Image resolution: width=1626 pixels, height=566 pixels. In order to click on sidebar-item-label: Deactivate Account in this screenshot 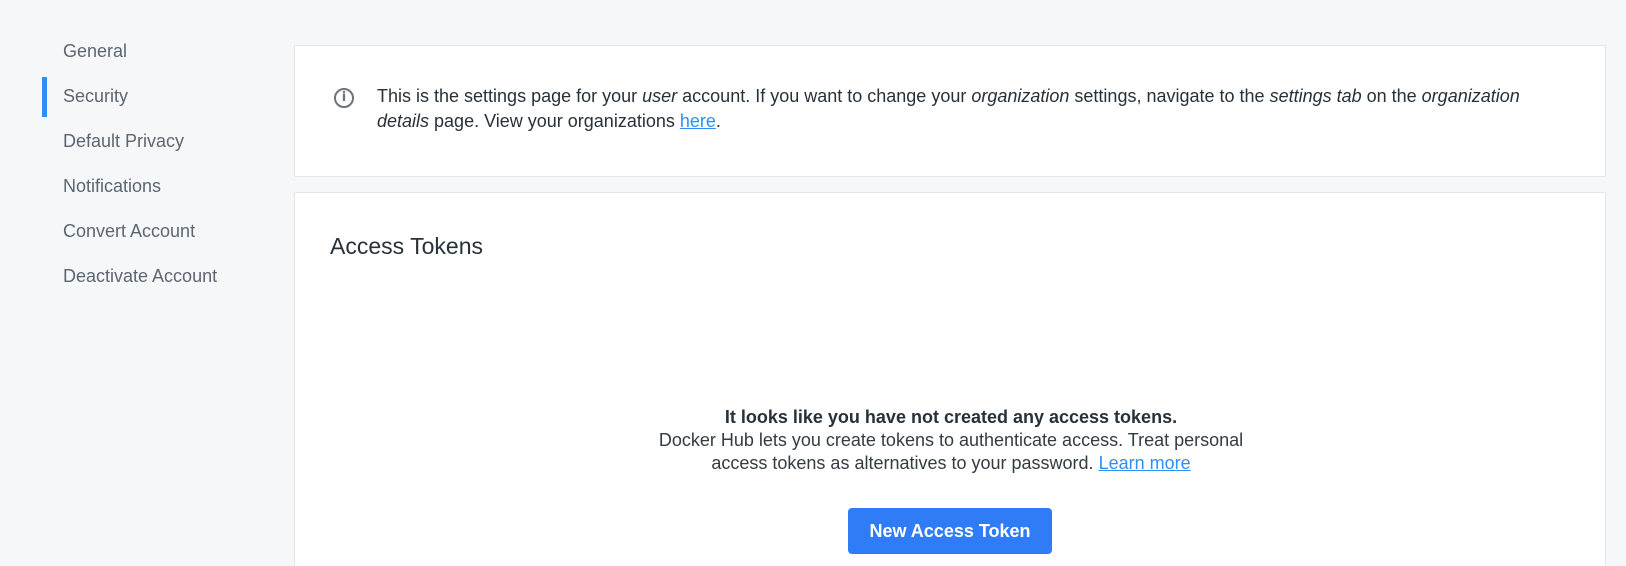, I will do `click(140, 276)`.